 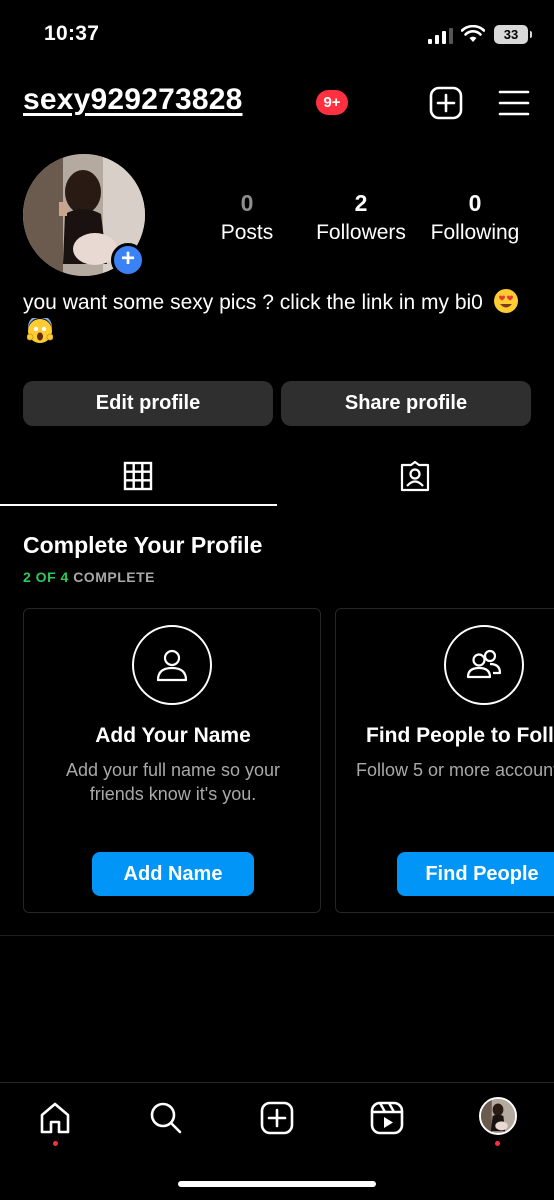 What do you see at coordinates (475, 217) in the screenshot?
I see `stat-following: 0 Following` at bounding box center [475, 217].